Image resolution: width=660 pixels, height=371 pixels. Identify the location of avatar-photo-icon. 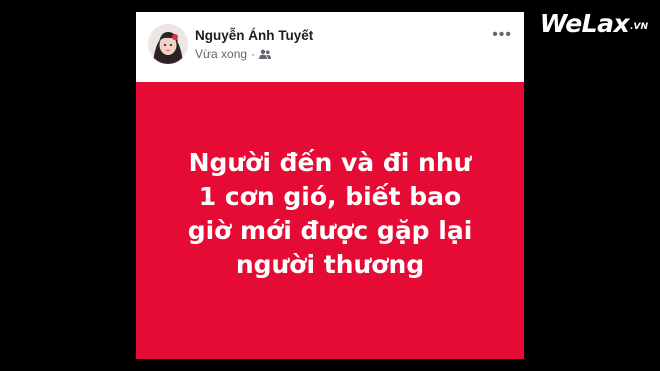
(168, 44).